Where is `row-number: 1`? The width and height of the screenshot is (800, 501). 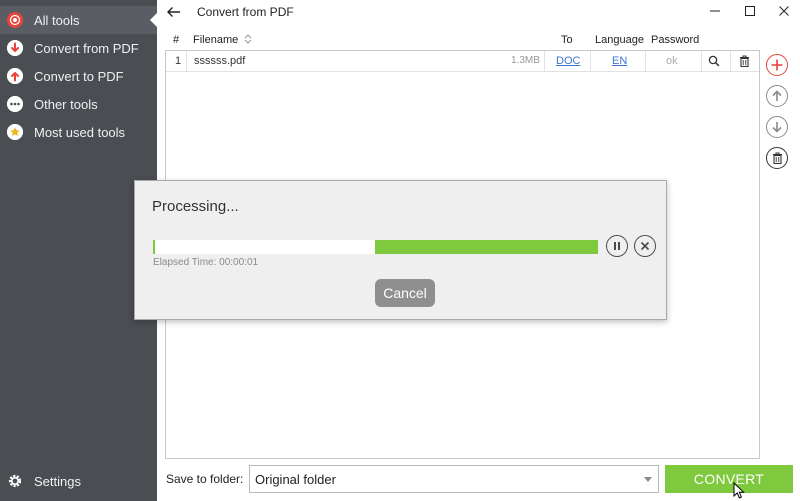 row-number: 1 is located at coordinates (178, 61).